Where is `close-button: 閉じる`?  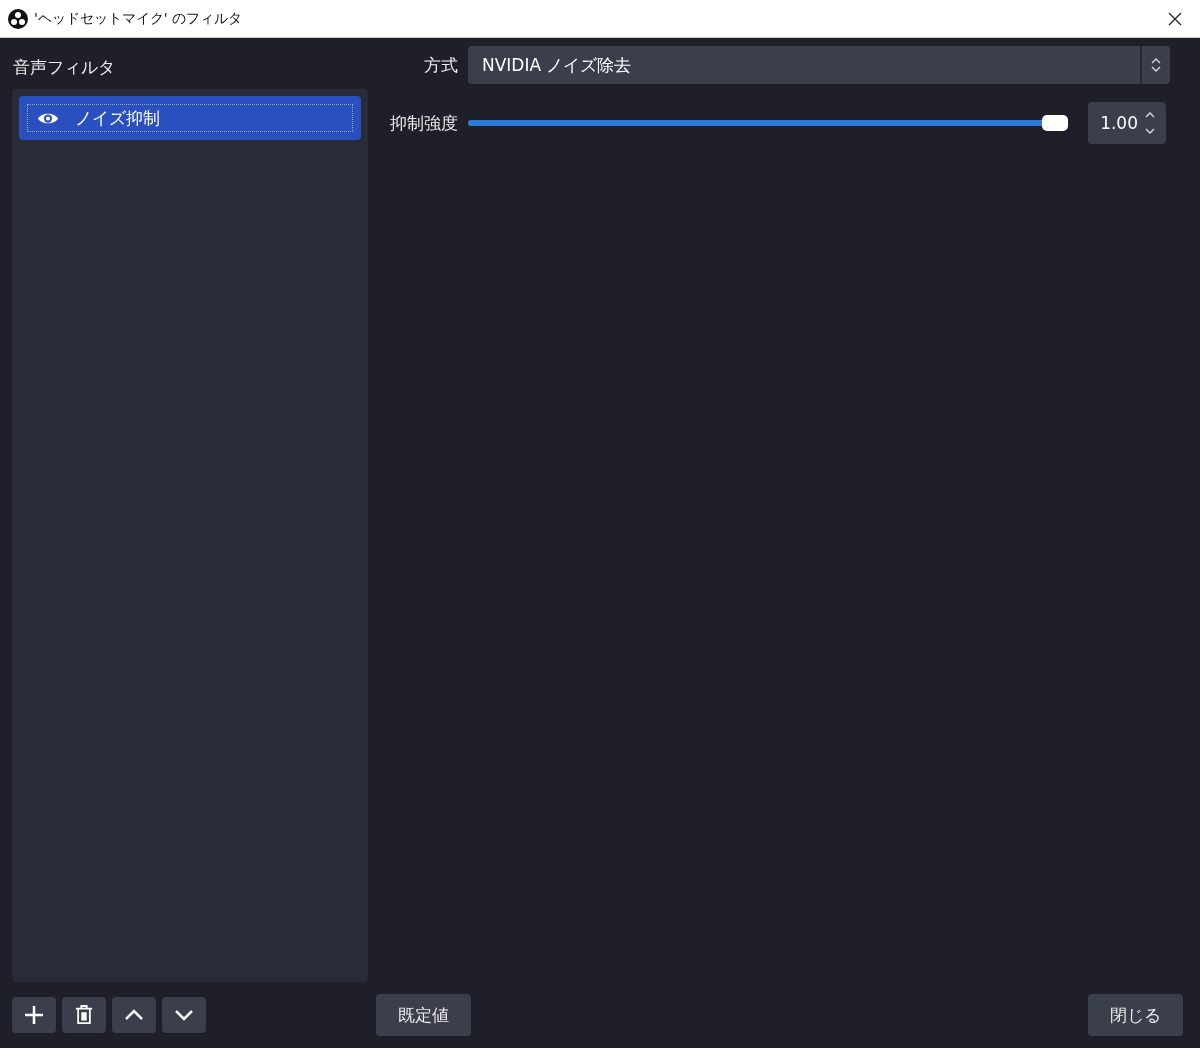
close-button: 閉じる is located at coordinates (1135, 1015).